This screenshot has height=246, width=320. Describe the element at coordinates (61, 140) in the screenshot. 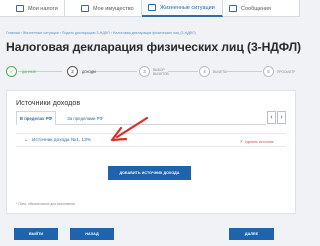

I see `income-source-label: Источник дохода №1, 13%` at that location.